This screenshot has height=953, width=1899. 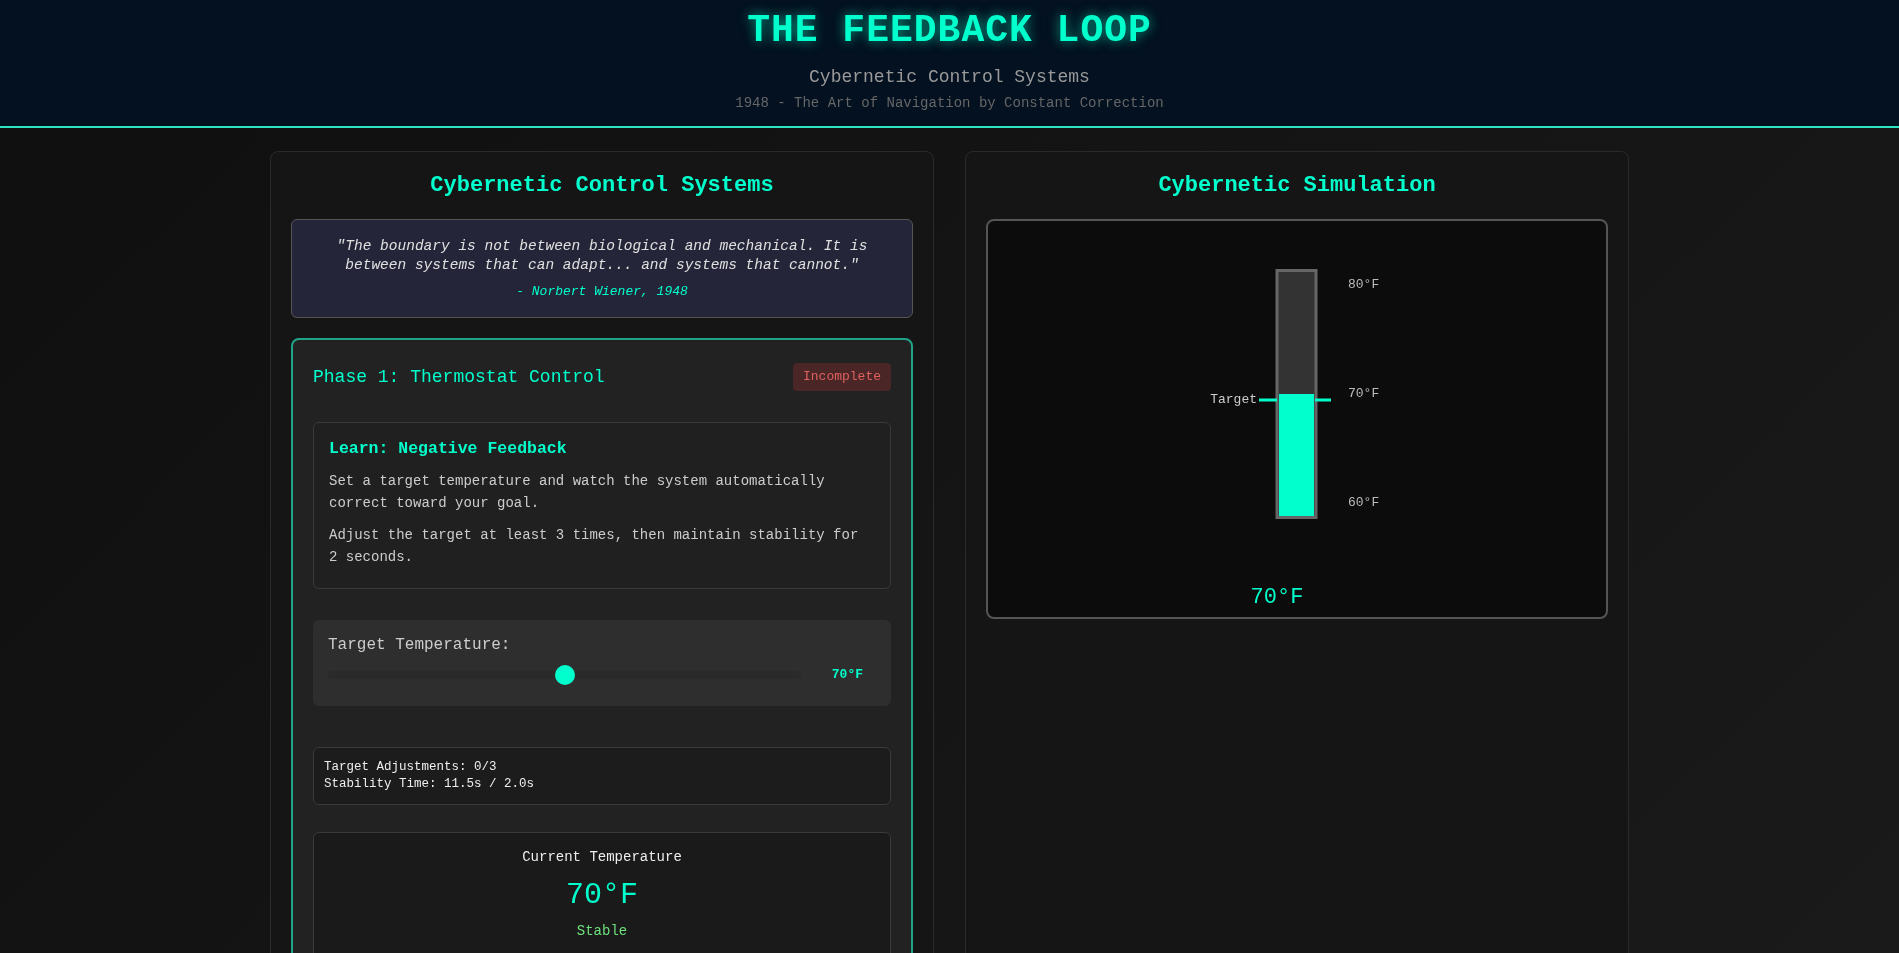 I want to click on scale-label: 80°F, so click(x=1364, y=285).